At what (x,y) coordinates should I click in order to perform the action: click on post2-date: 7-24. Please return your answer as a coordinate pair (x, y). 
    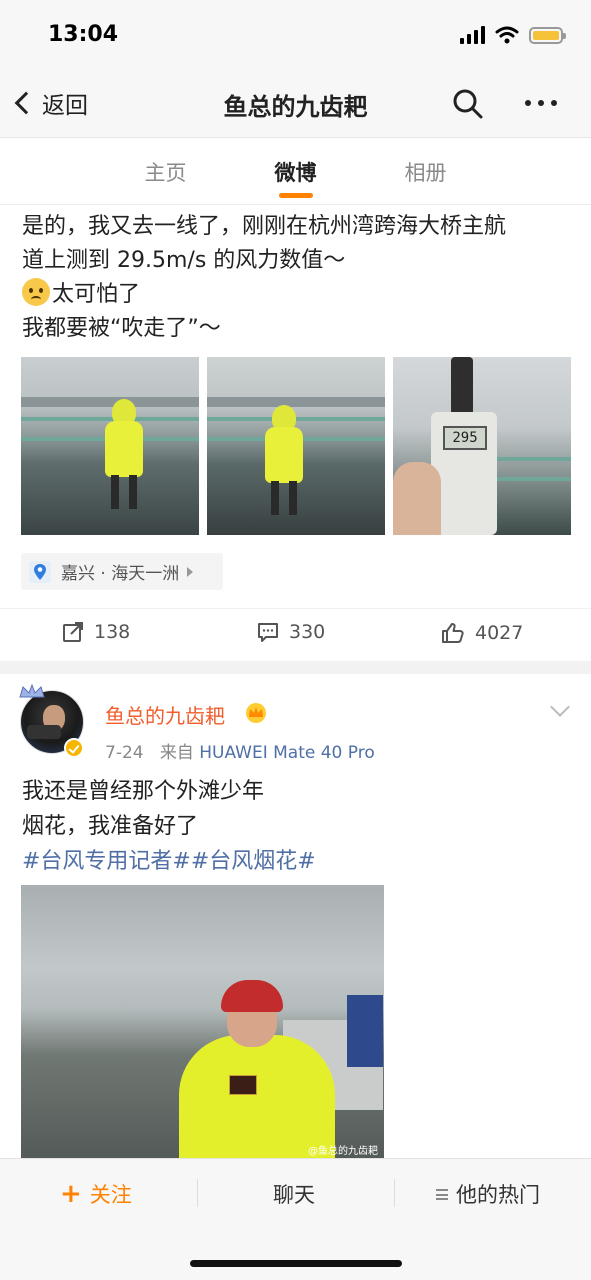
    Looking at the image, I should click on (124, 753).